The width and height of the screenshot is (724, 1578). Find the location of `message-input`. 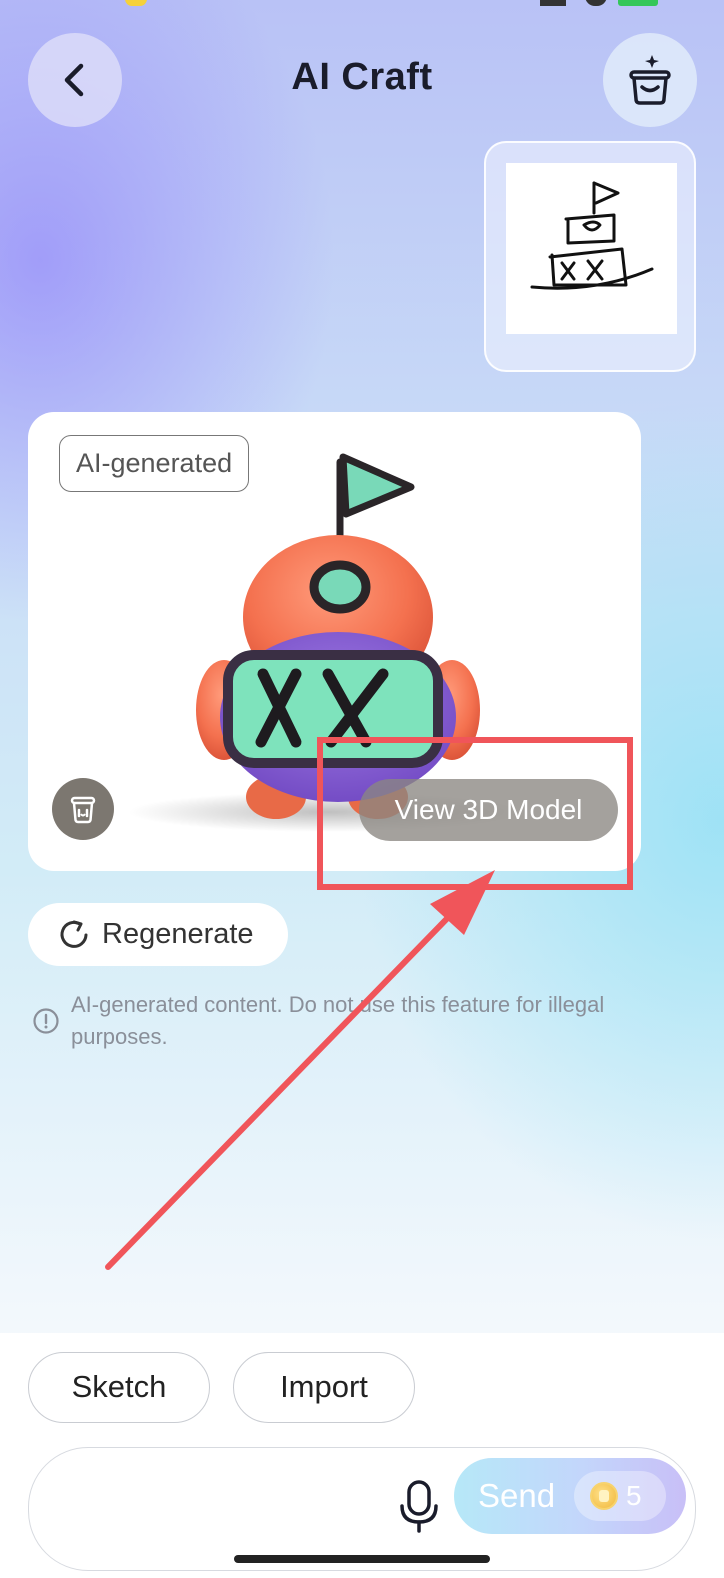

message-input is located at coordinates (229, 1508).